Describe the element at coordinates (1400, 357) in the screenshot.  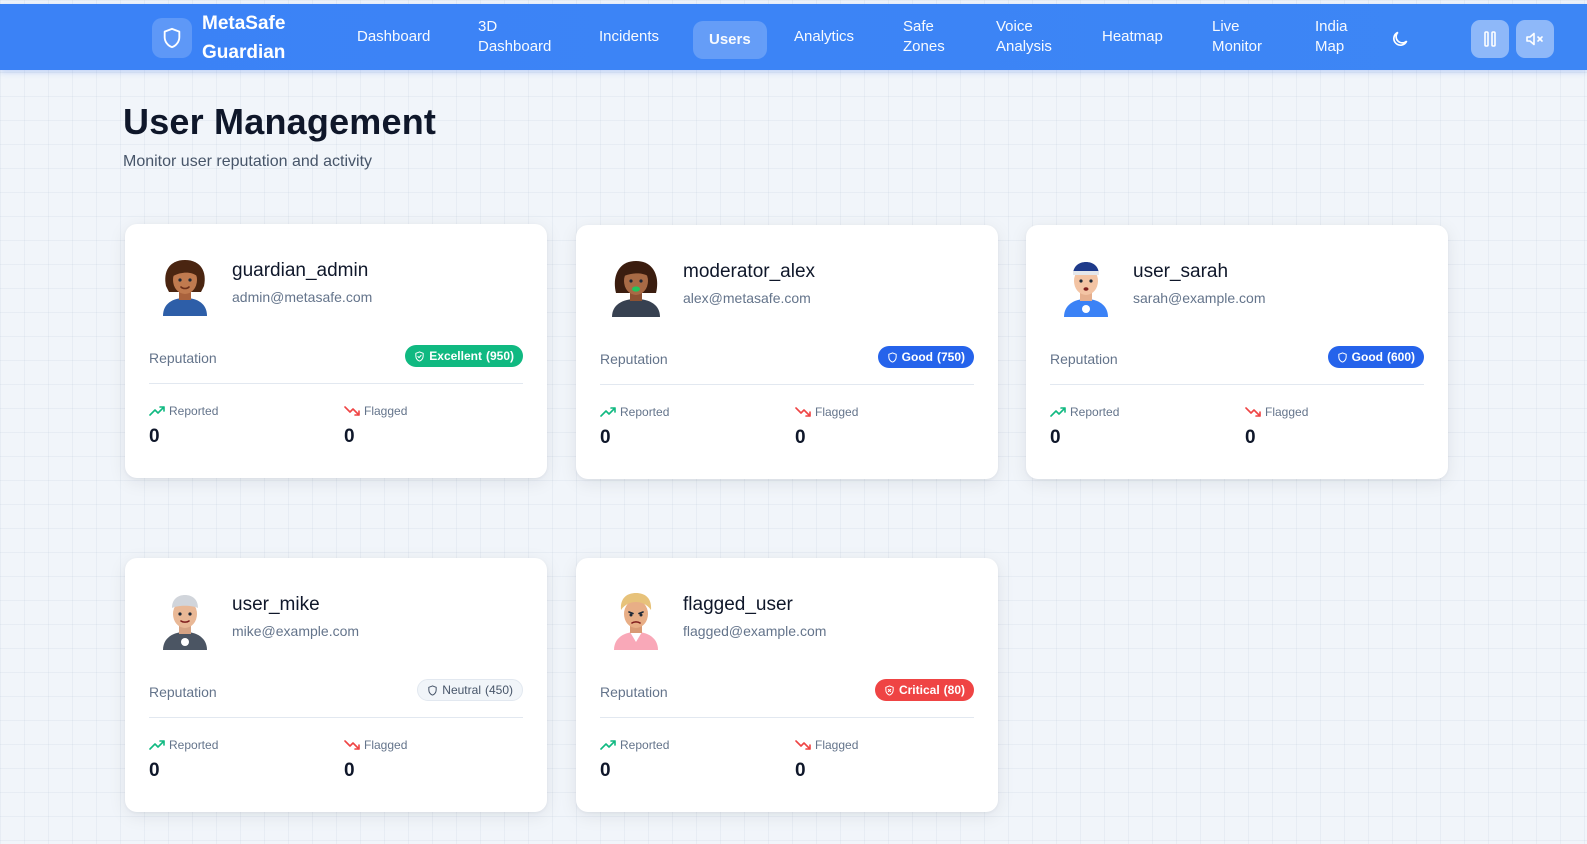
I see `badge-score: (600)` at that location.